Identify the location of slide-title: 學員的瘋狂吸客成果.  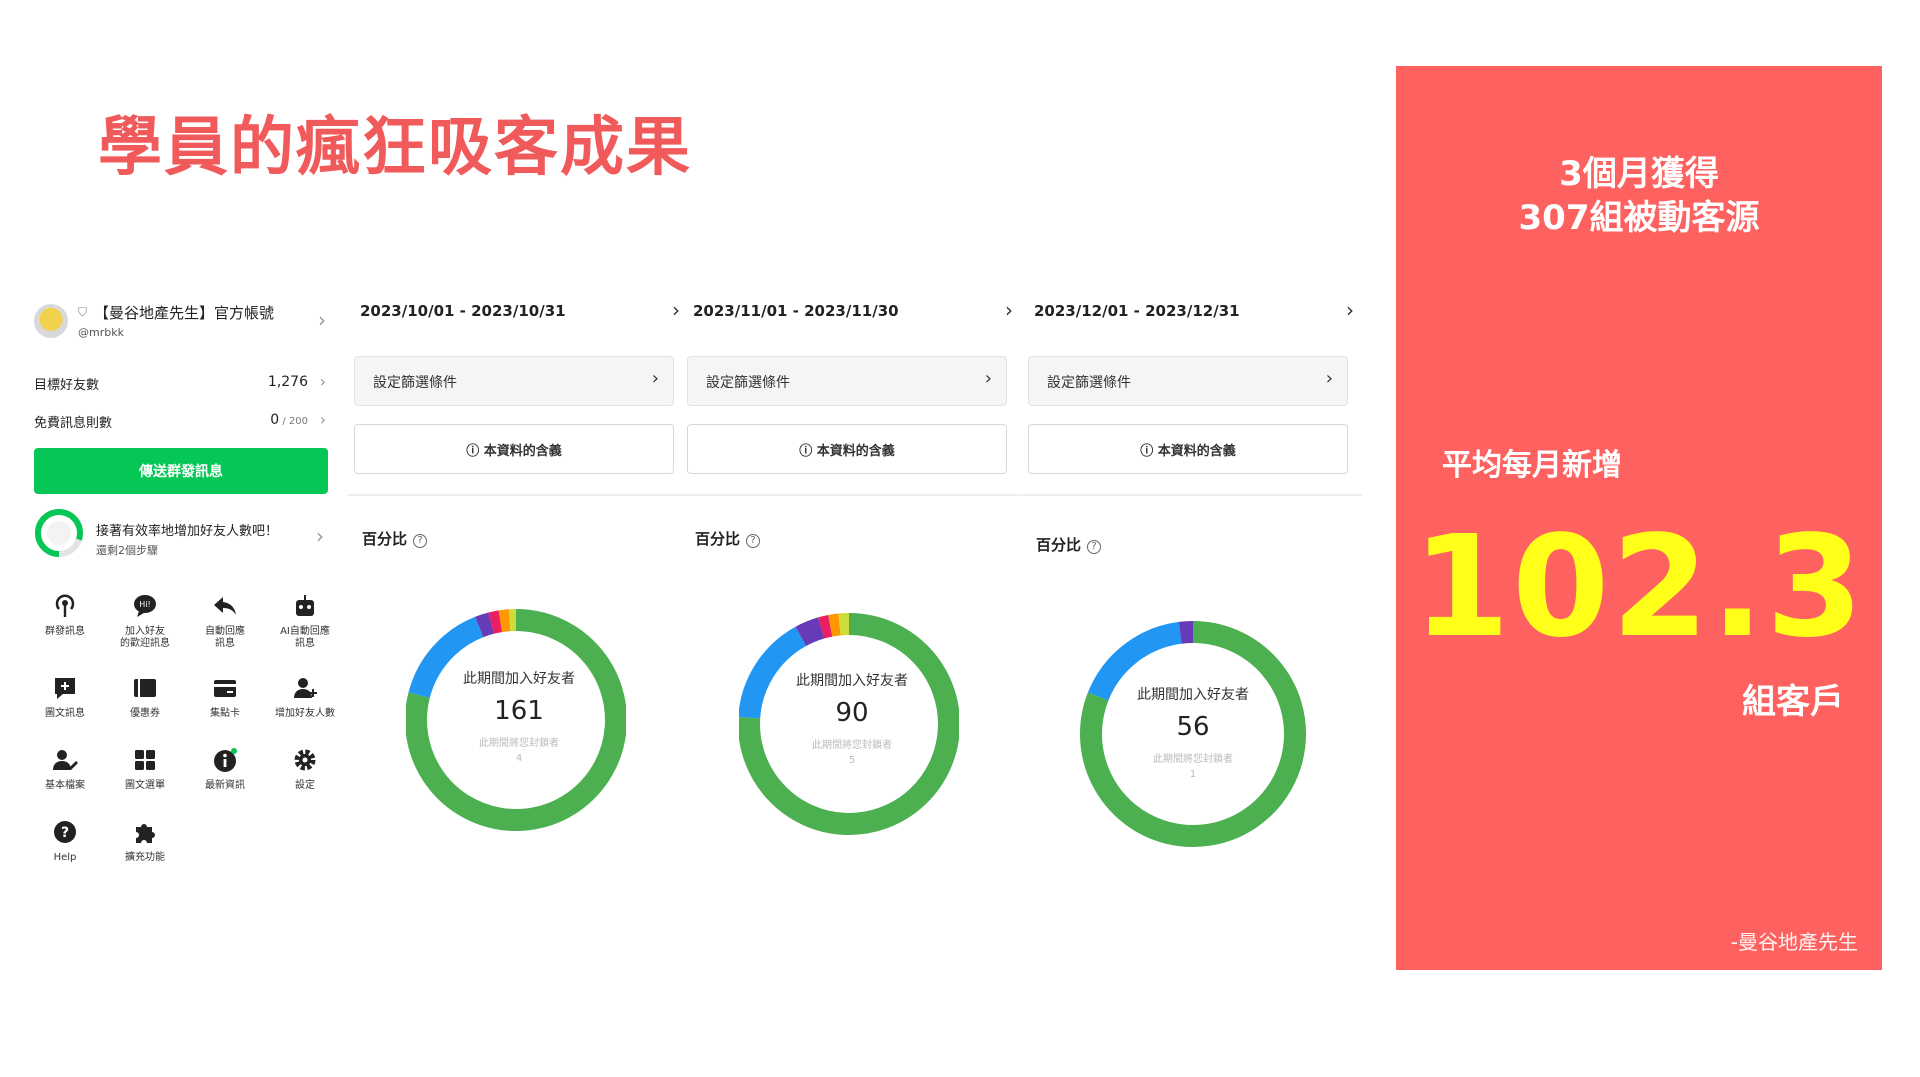
(395, 148).